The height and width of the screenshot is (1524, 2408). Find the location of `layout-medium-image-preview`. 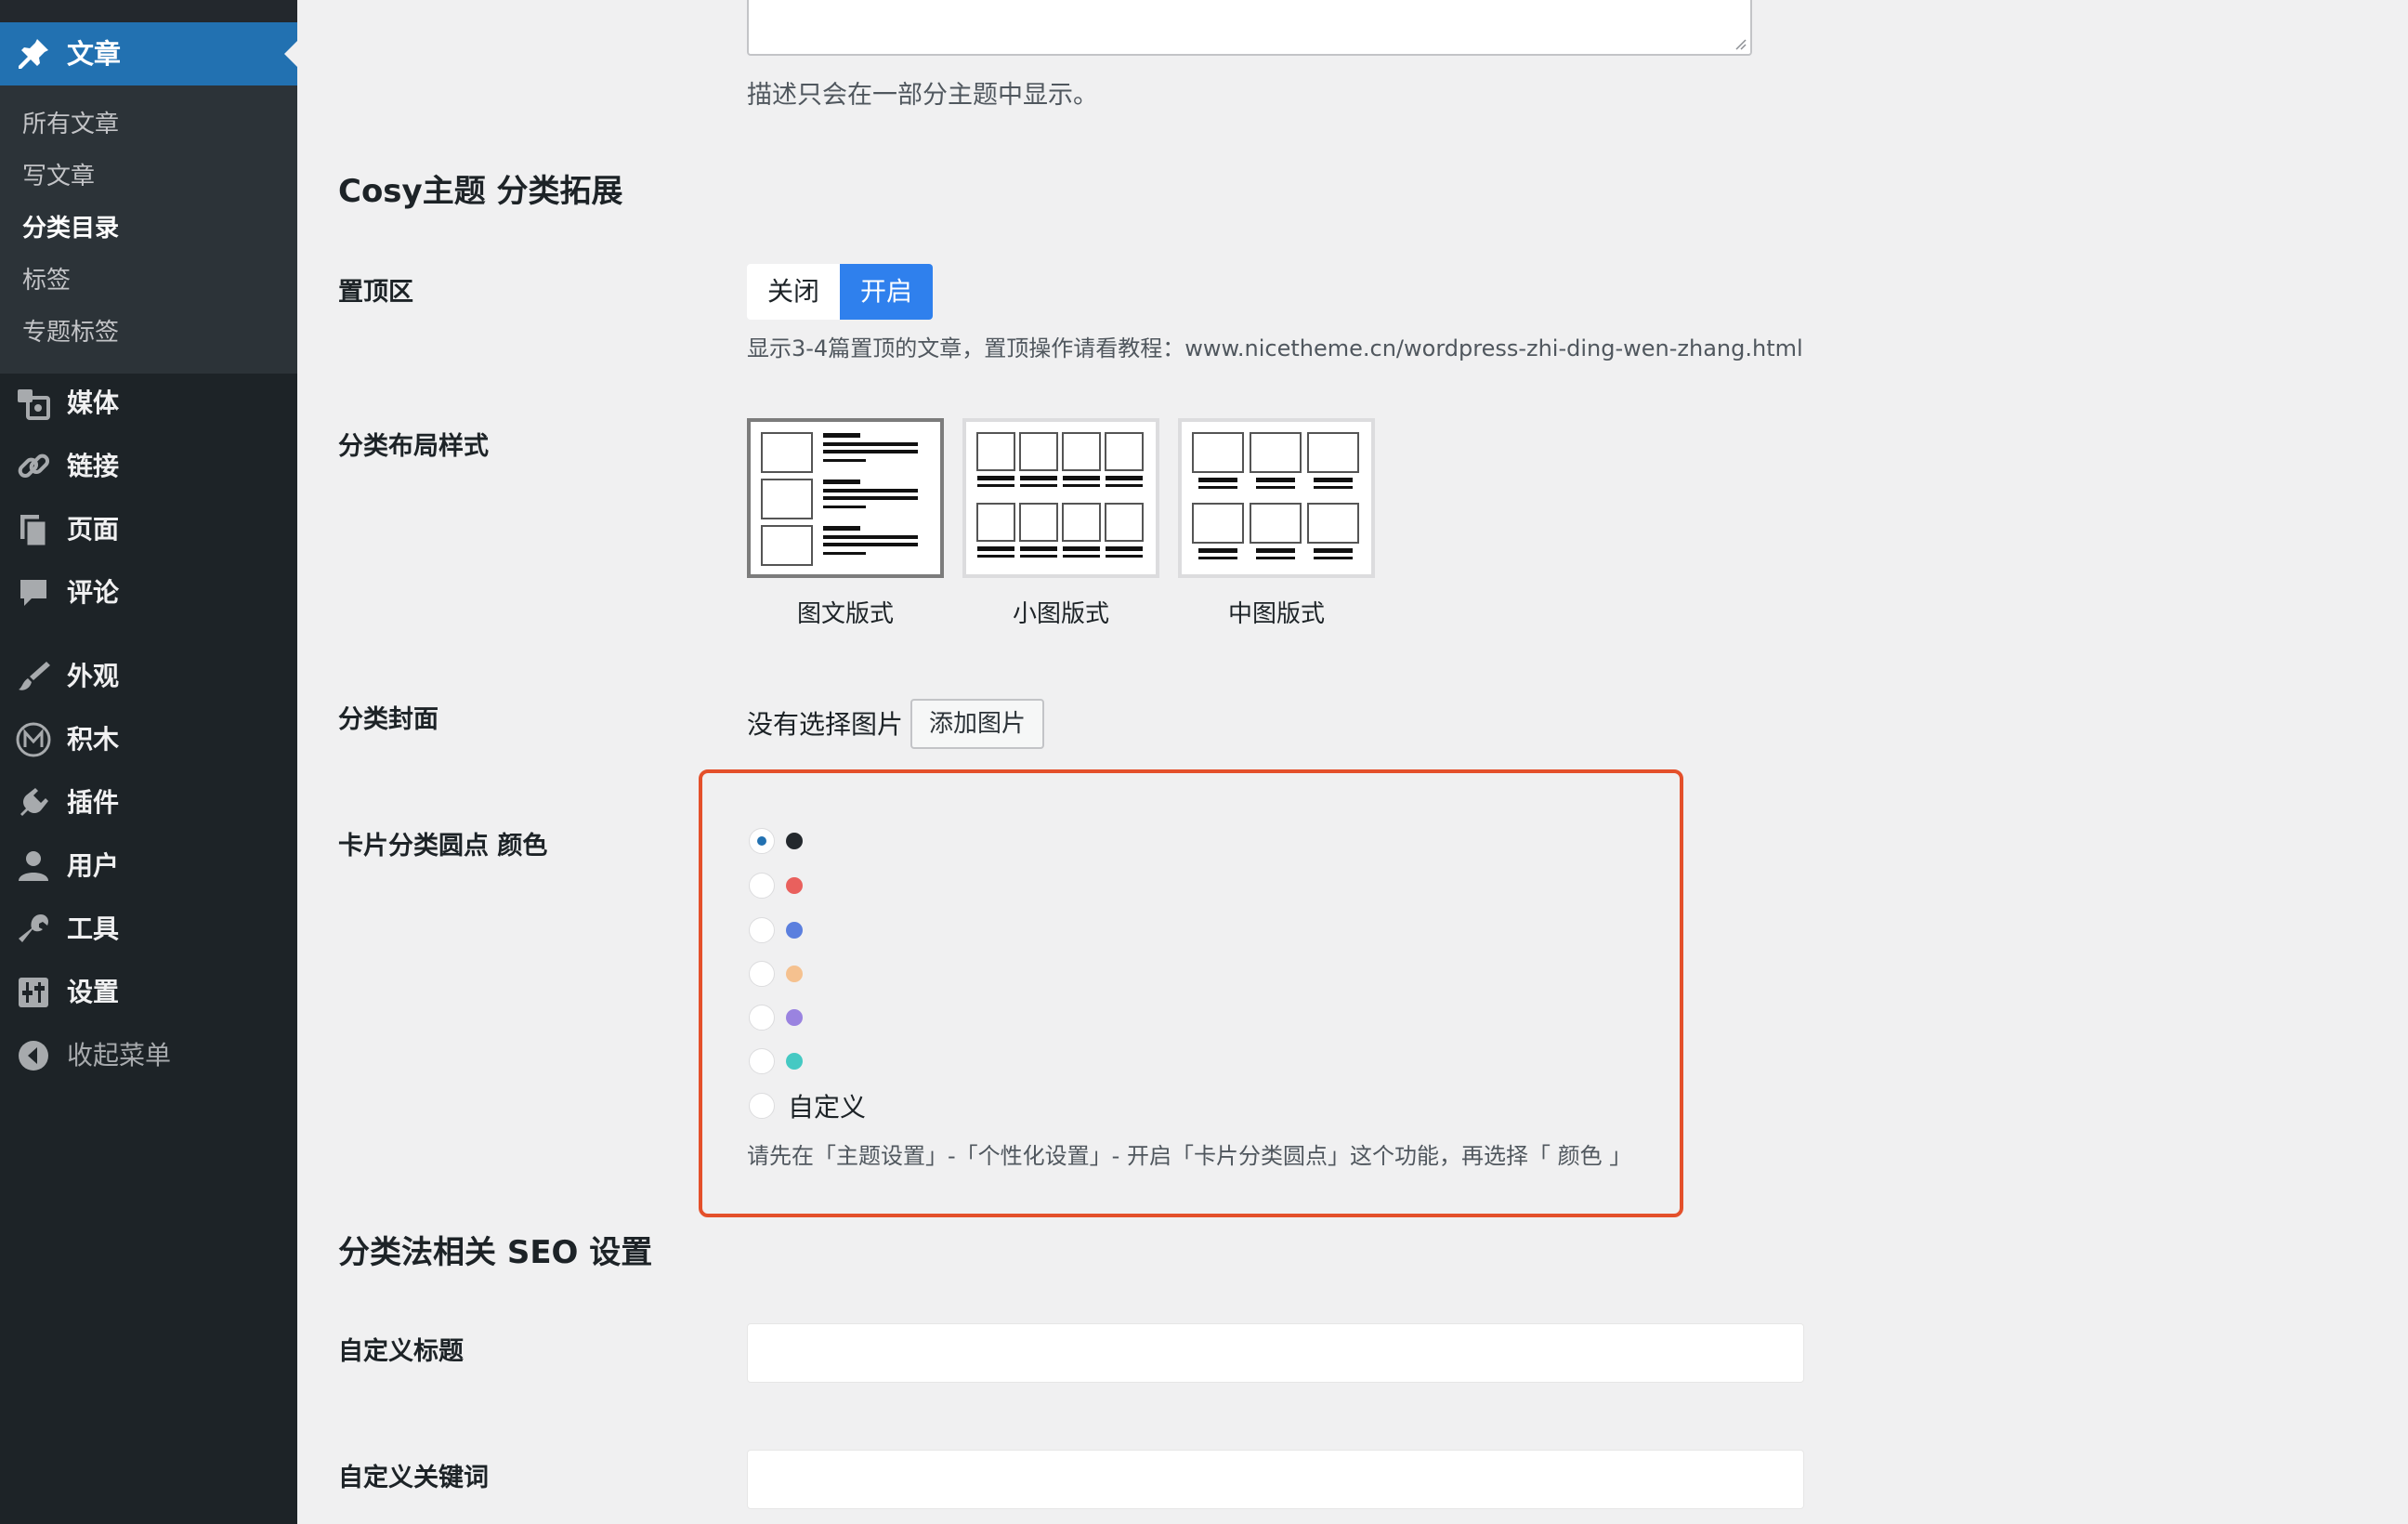

layout-medium-image-preview is located at coordinates (1275, 495).